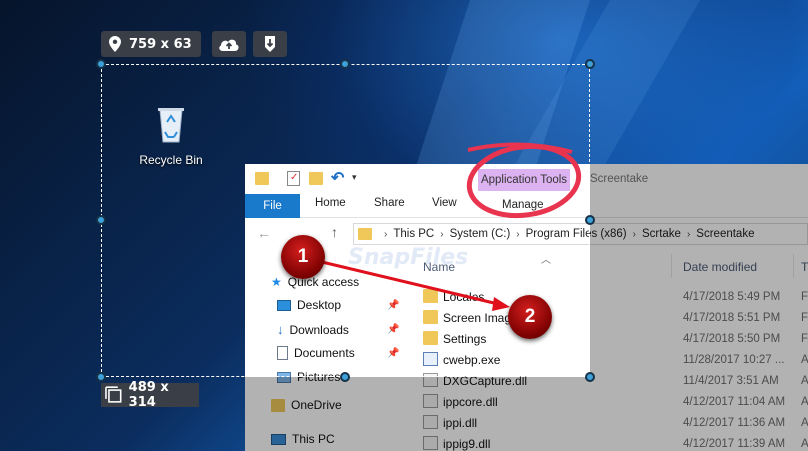 Image resolution: width=808 pixels, height=451 pixels. What do you see at coordinates (115, 44) in the screenshot?
I see `map-pin-icon` at bounding box center [115, 44].